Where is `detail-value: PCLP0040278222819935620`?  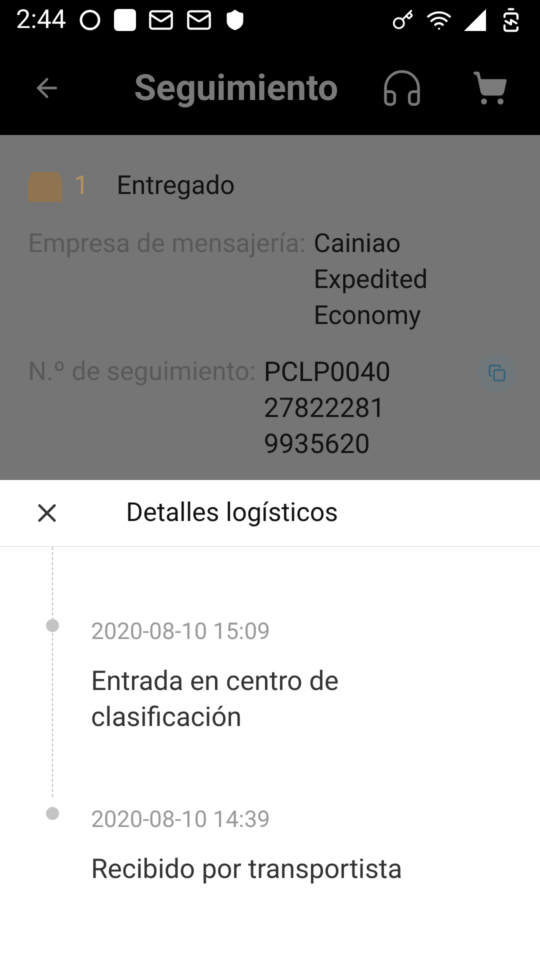
detail-value: PCLP0040278222819935620 is located at coordinates (328, 408).